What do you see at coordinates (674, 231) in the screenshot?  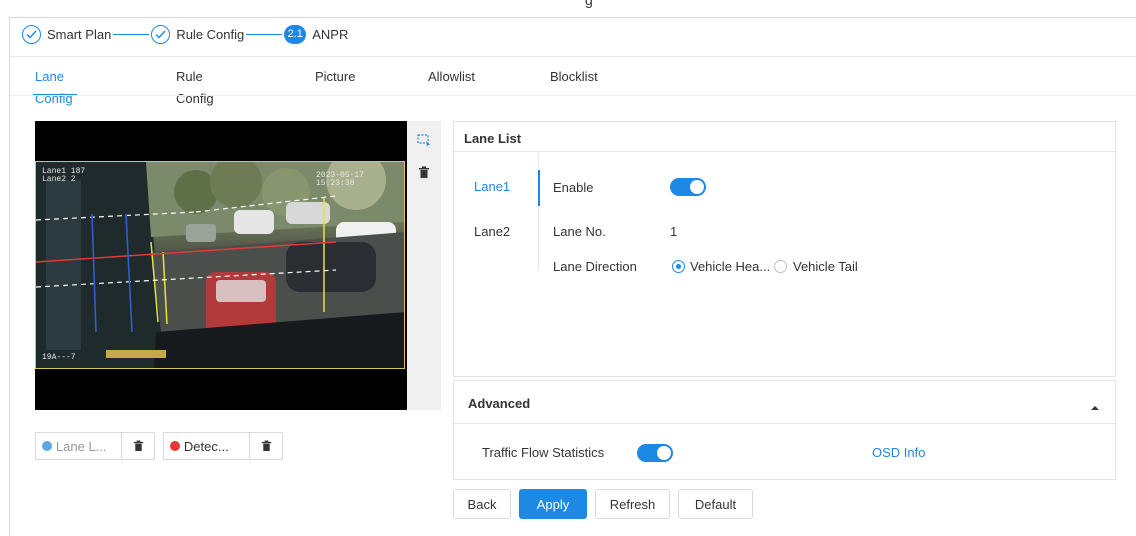 I see `lane-no-value: 1` at bounding box center [674, 231].